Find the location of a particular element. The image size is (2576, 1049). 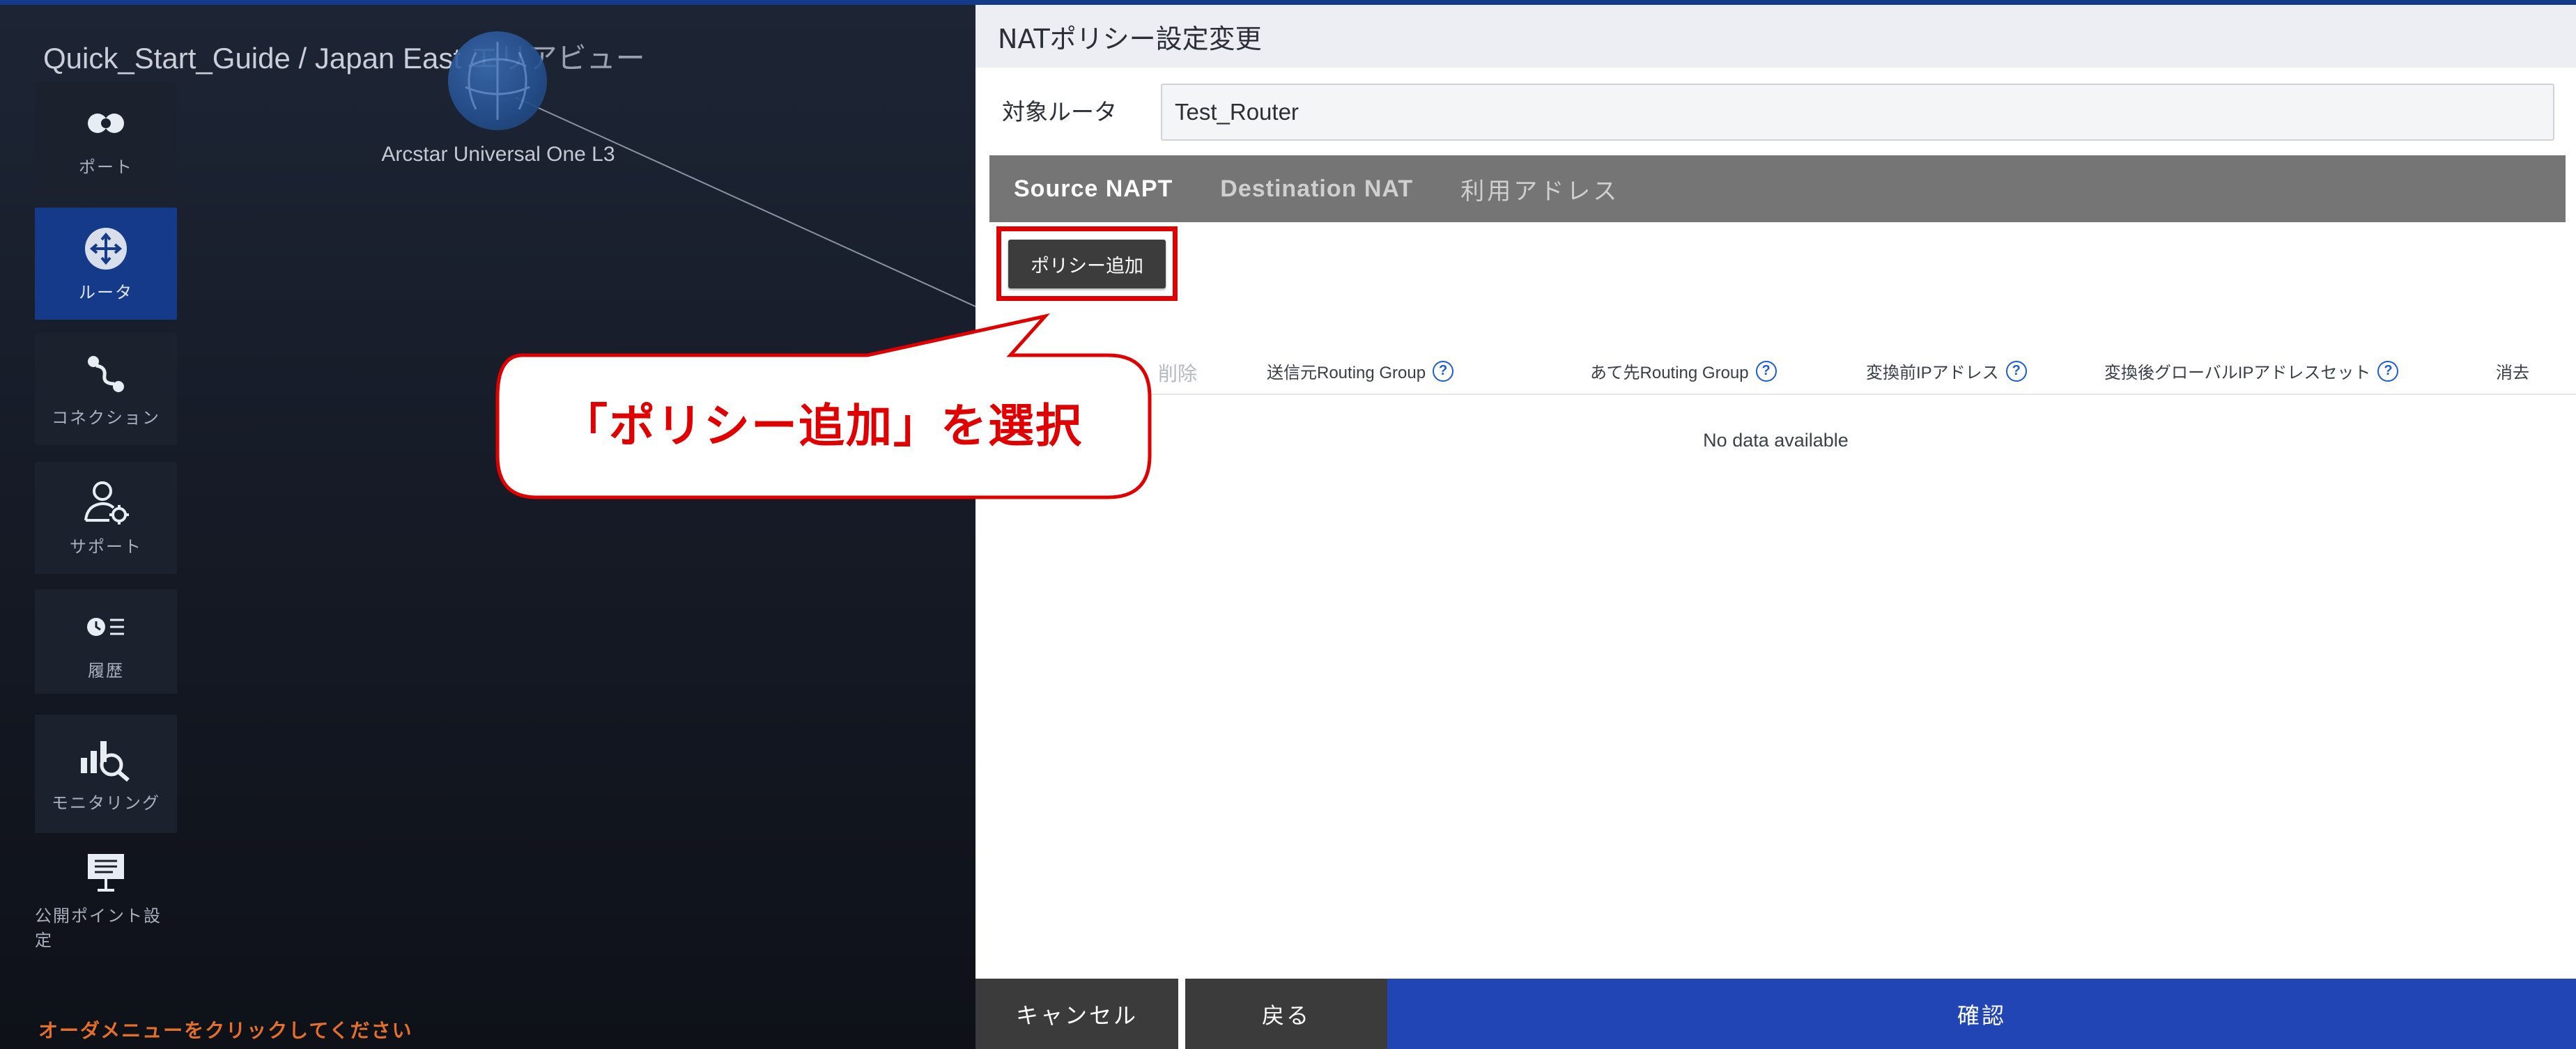

column-erase: 消去 is located at coordinates (2512, 371).